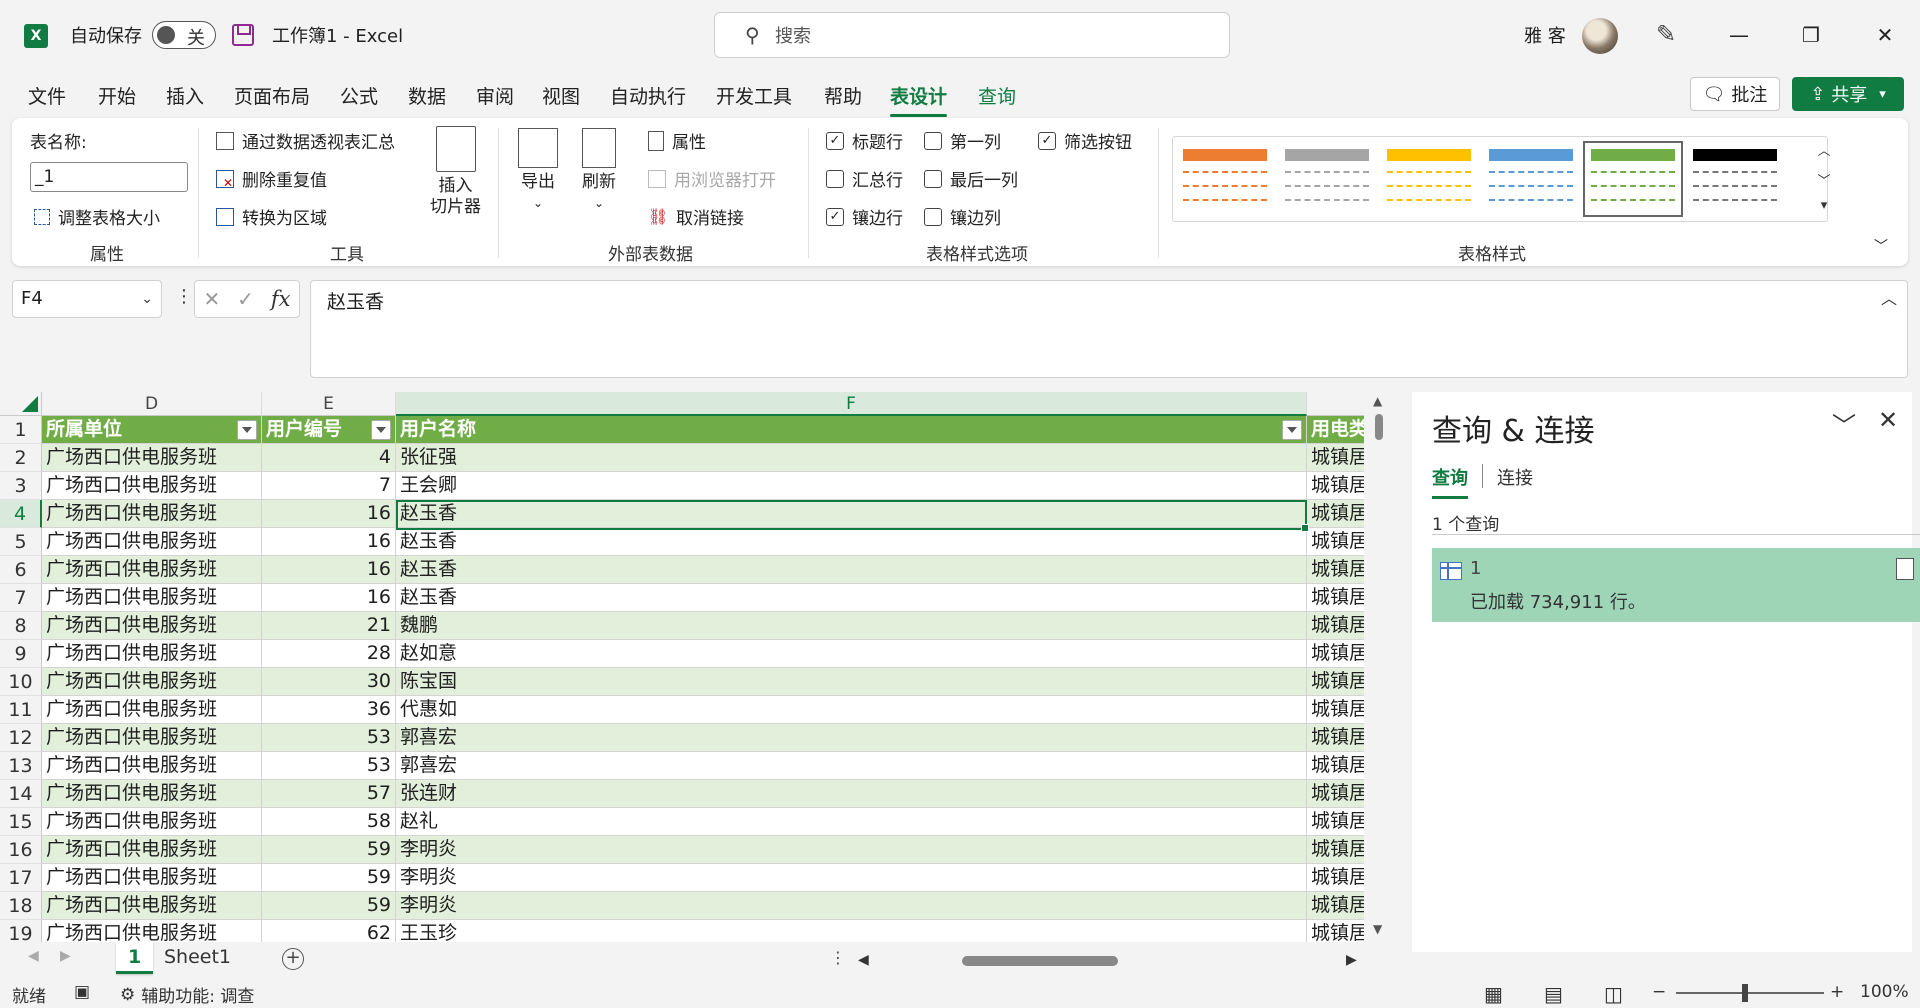 The height and width of the screenshot is (1008, 1920). Describe the element at coordinates (851, 654) in the screenshot. I see `cell-user-name: 赵如意` at that location.